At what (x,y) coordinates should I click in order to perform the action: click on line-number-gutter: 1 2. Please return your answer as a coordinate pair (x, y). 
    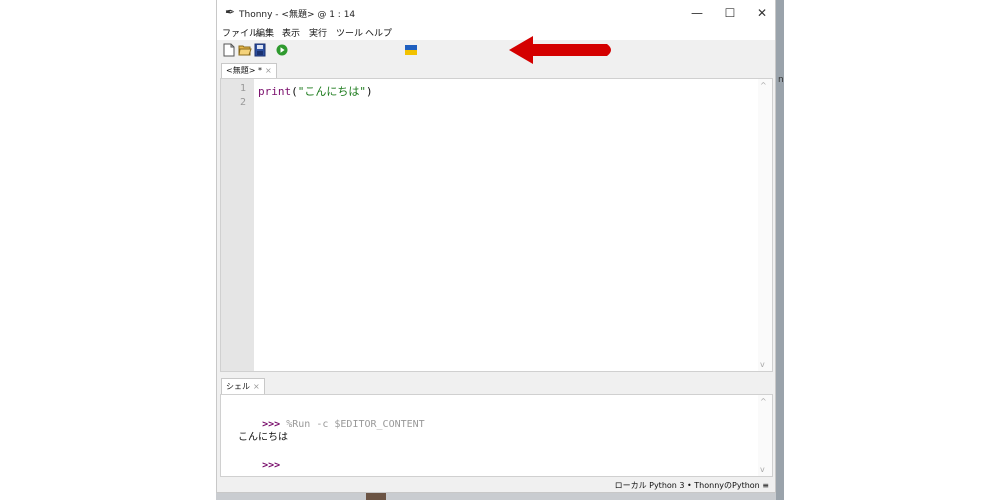
    Looking at the image, I should click on (237, 225).